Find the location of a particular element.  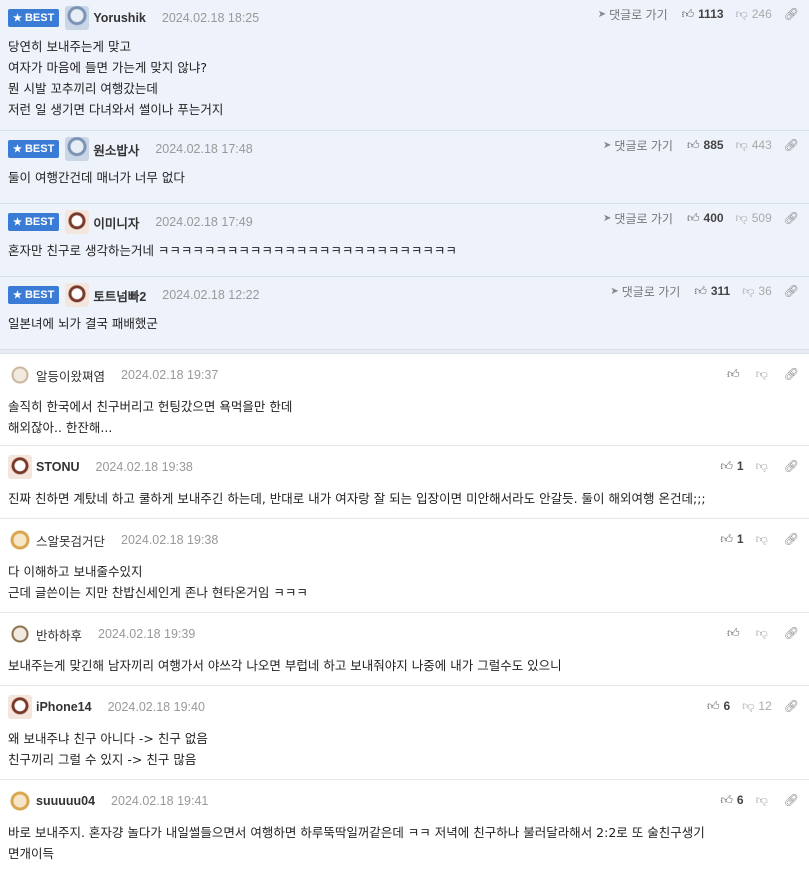

comment-date: 2024.02.18 17:49 is located at coordinates (204, 222).